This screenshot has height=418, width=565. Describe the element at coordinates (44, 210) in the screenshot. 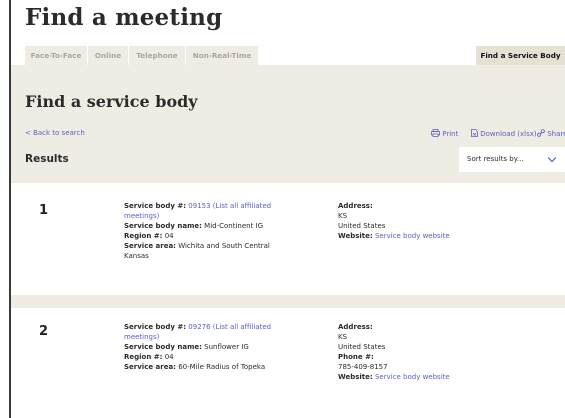

I see `result-index: 1` at that location.